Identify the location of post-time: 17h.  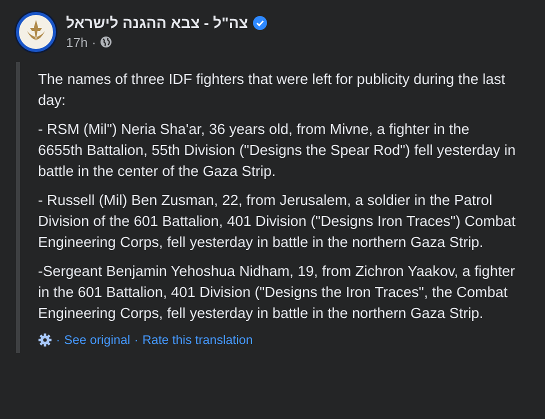
(77, 42).